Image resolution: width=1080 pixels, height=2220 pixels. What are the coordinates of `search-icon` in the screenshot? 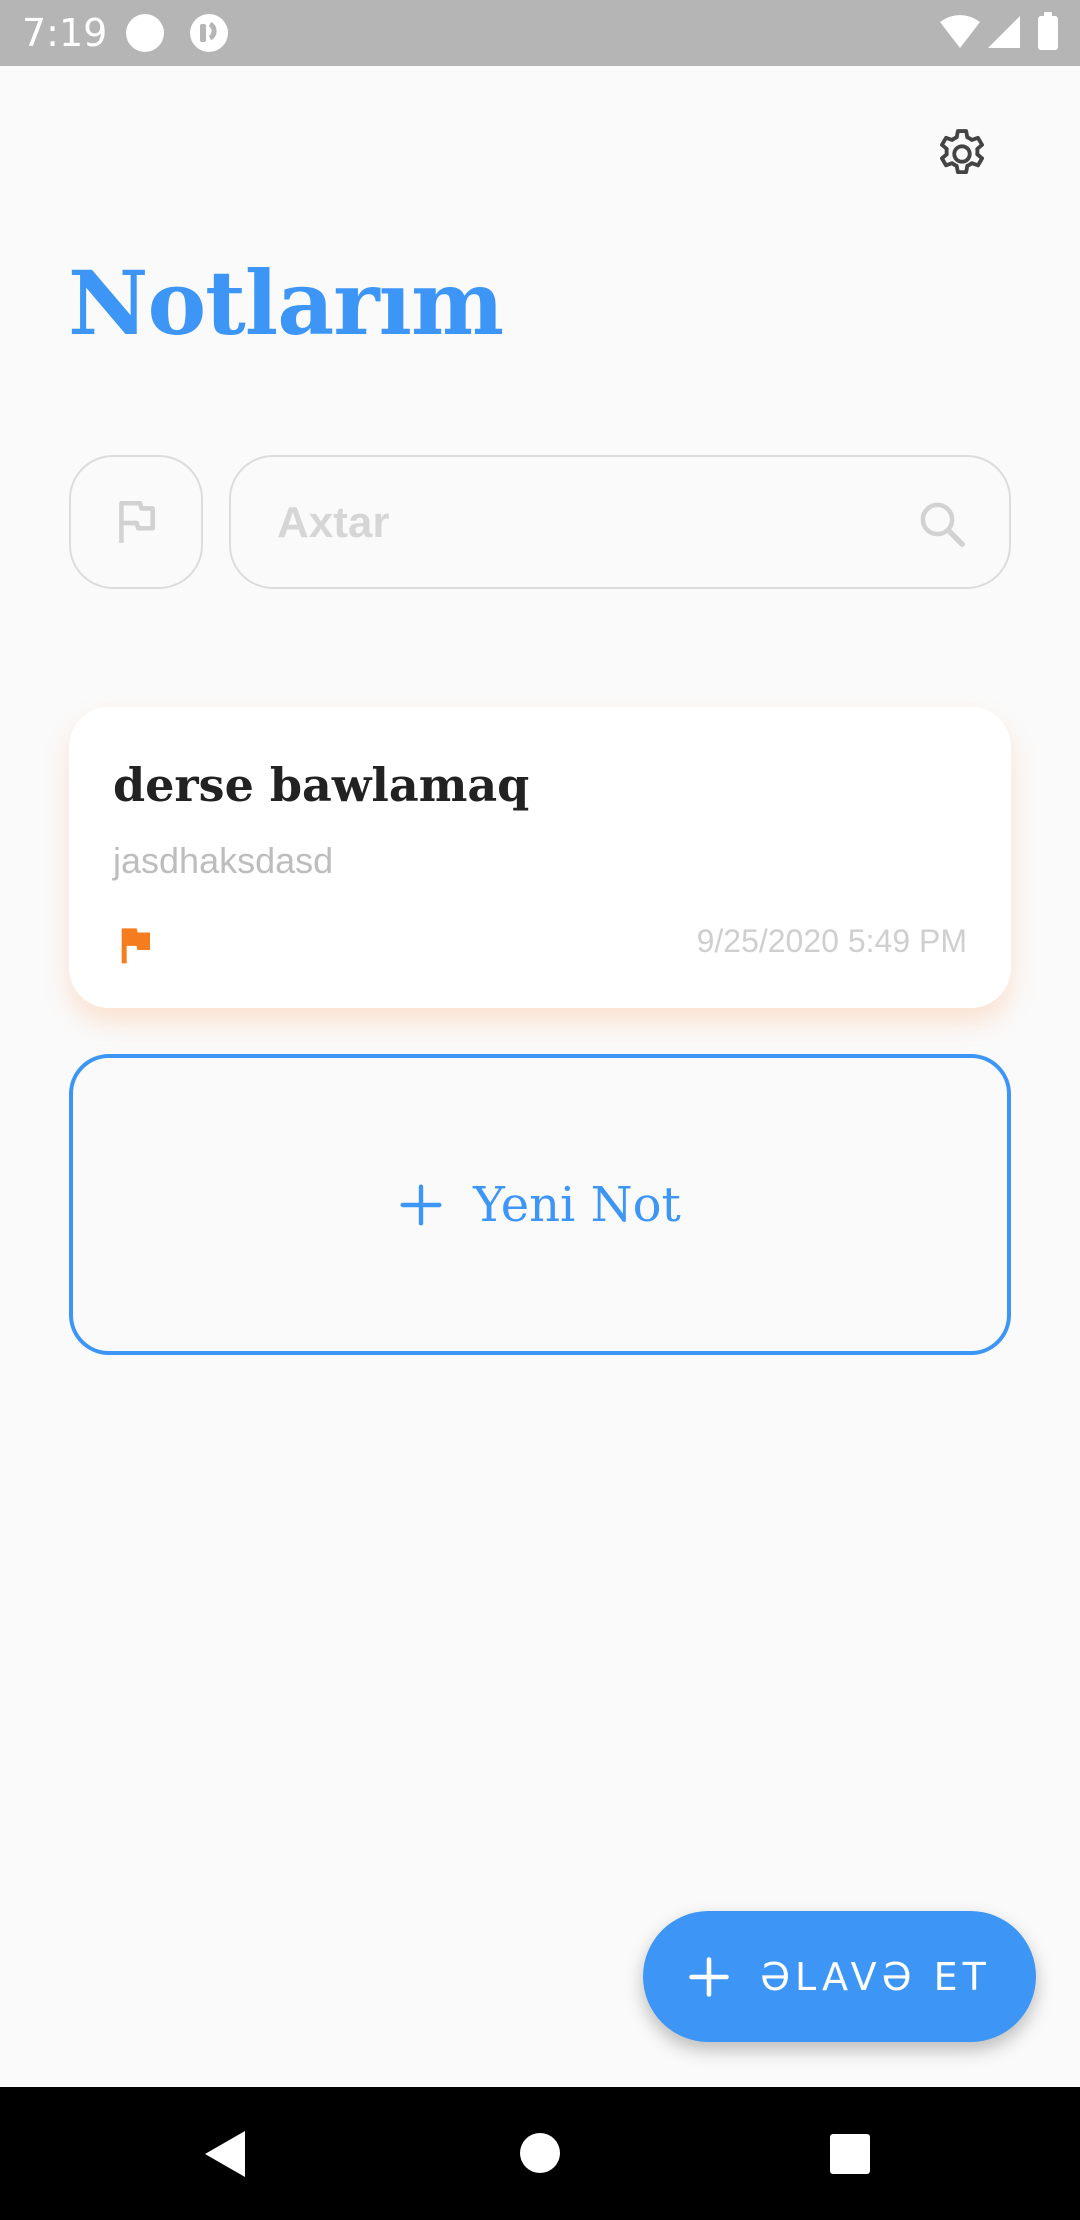 It's located at (942, 524).